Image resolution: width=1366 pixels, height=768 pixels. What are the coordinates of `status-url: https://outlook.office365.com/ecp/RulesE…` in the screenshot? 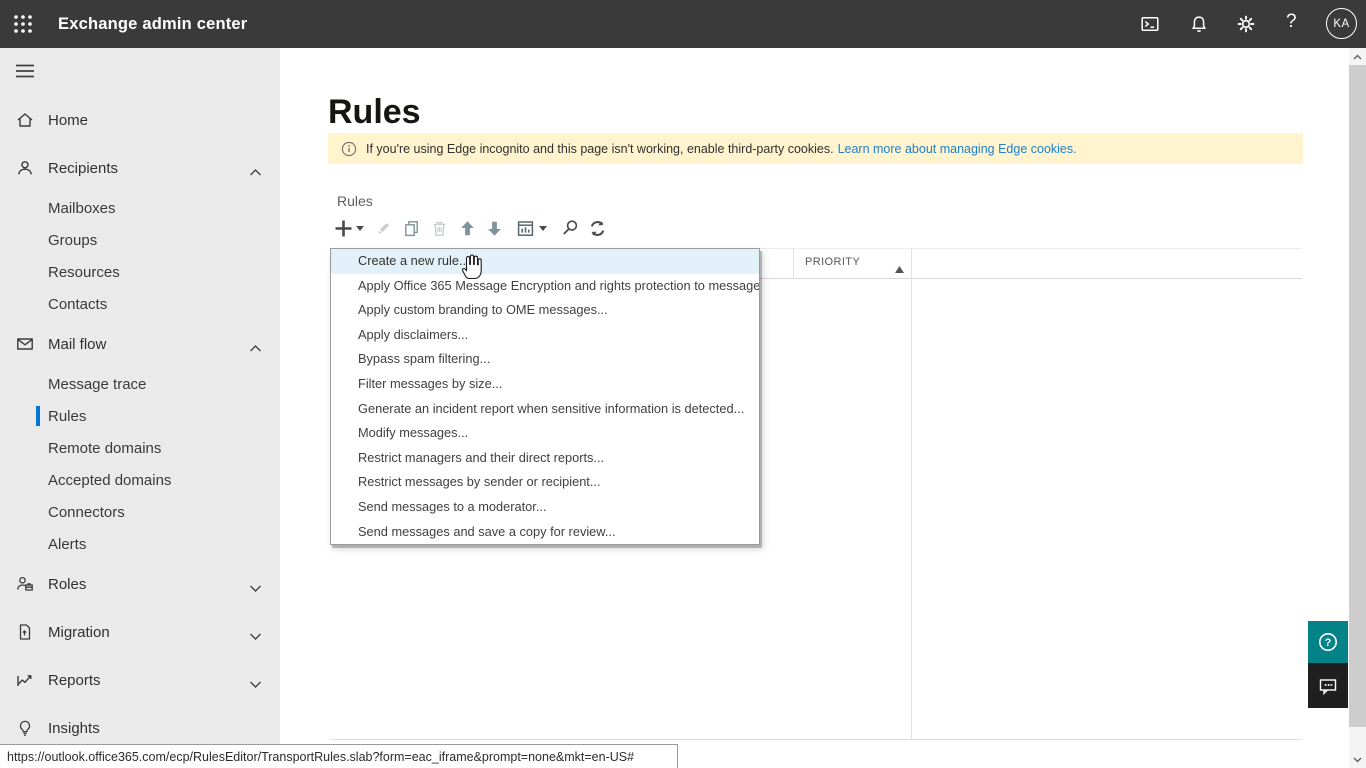 It's located at (321, 756).